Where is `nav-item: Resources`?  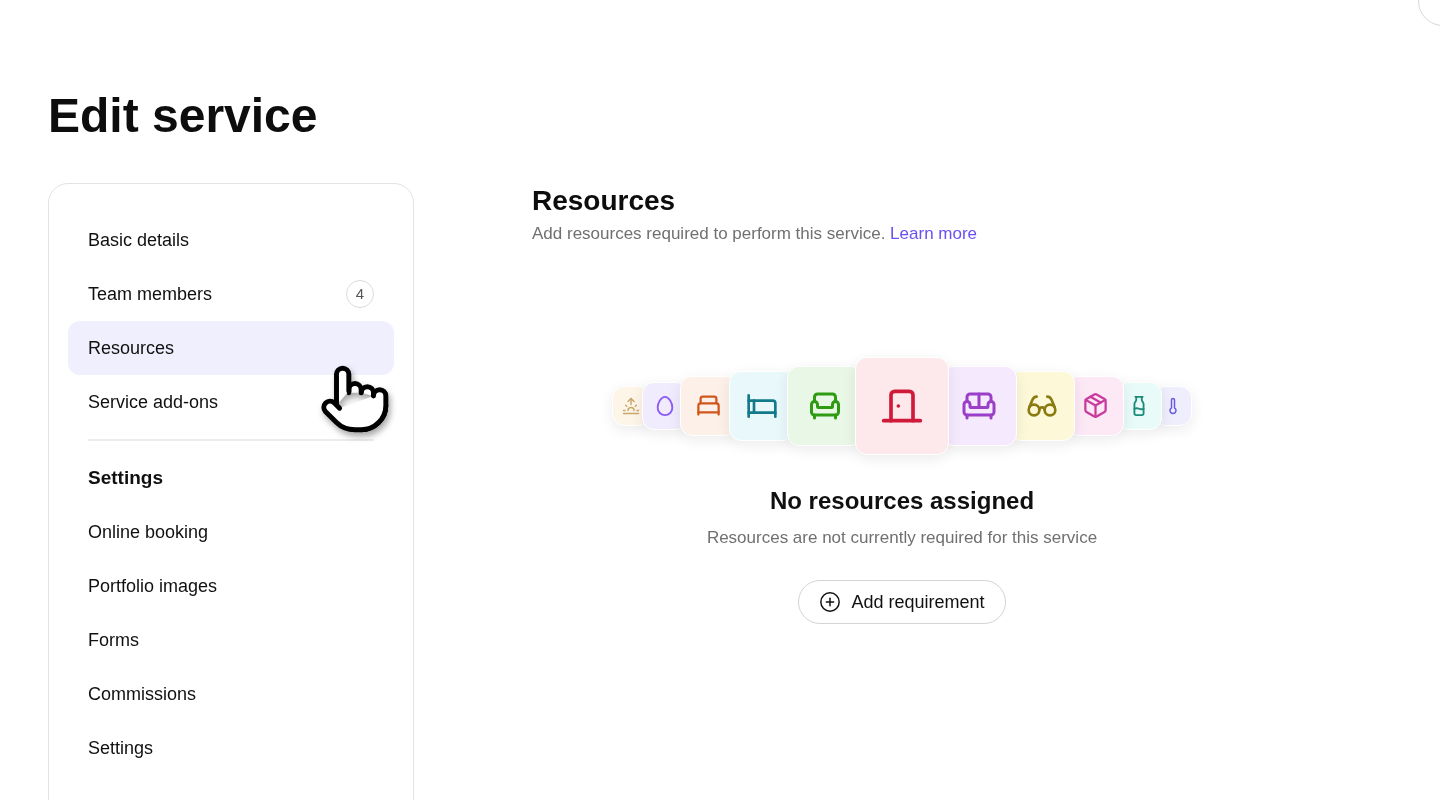 nav-item: Resources is located at coordinates (231, 348).